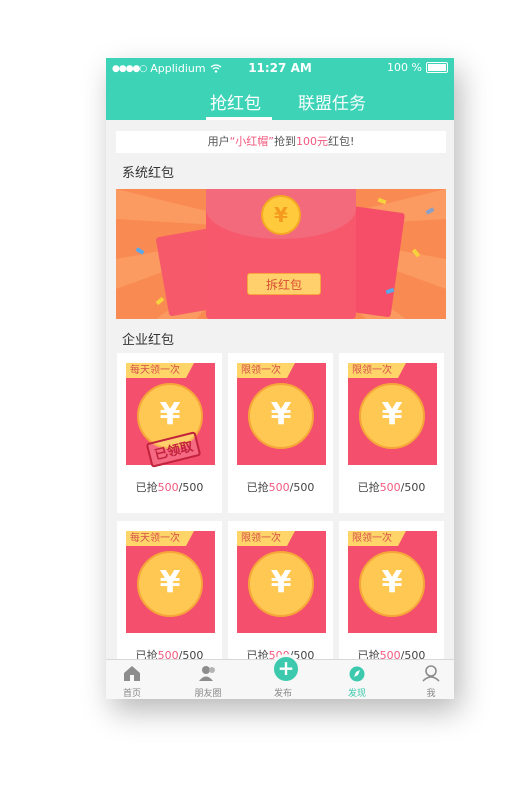  Describe the element at coordinates (431, 694) in the screenshot. I see `nav-label: 我` at that location.